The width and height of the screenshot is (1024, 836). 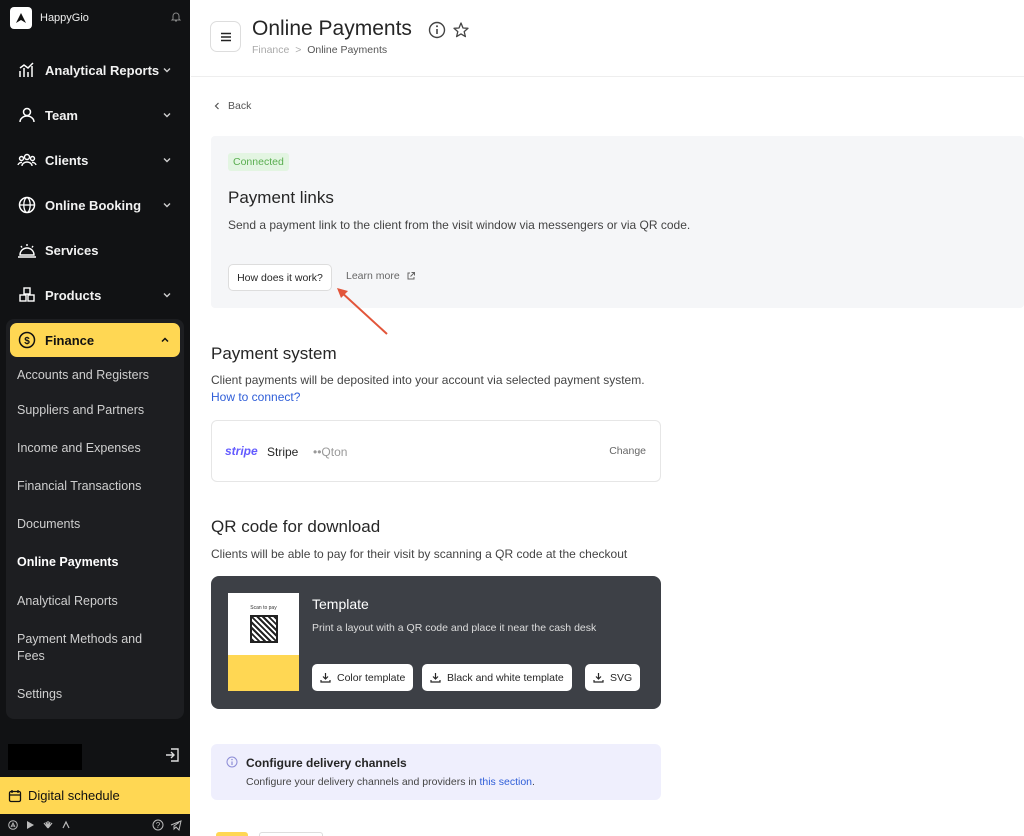 I want to click on calendar-icon, so click(x=15, y=796).